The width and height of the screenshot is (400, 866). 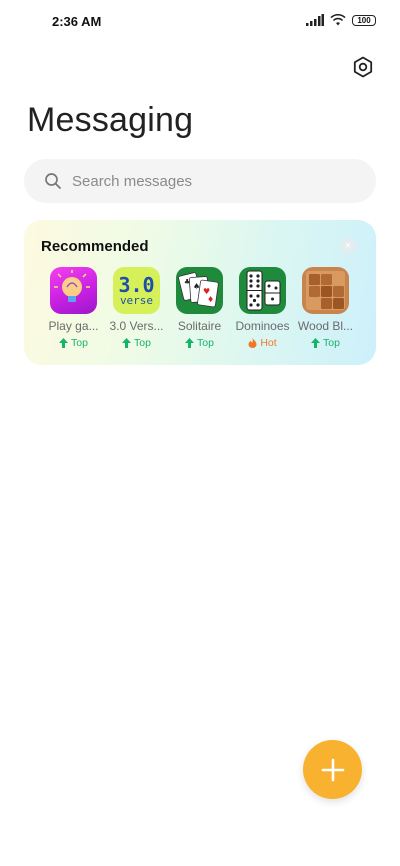 I want to click on search-icon, so click(x=53, y=181).